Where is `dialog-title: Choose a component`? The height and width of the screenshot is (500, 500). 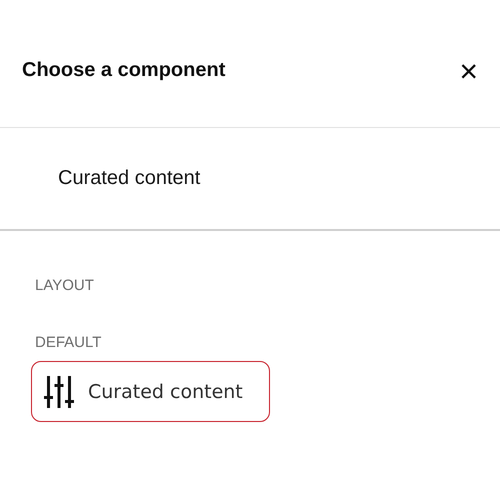 dialog-title: Choose a component is located at coordinates (124, 70).